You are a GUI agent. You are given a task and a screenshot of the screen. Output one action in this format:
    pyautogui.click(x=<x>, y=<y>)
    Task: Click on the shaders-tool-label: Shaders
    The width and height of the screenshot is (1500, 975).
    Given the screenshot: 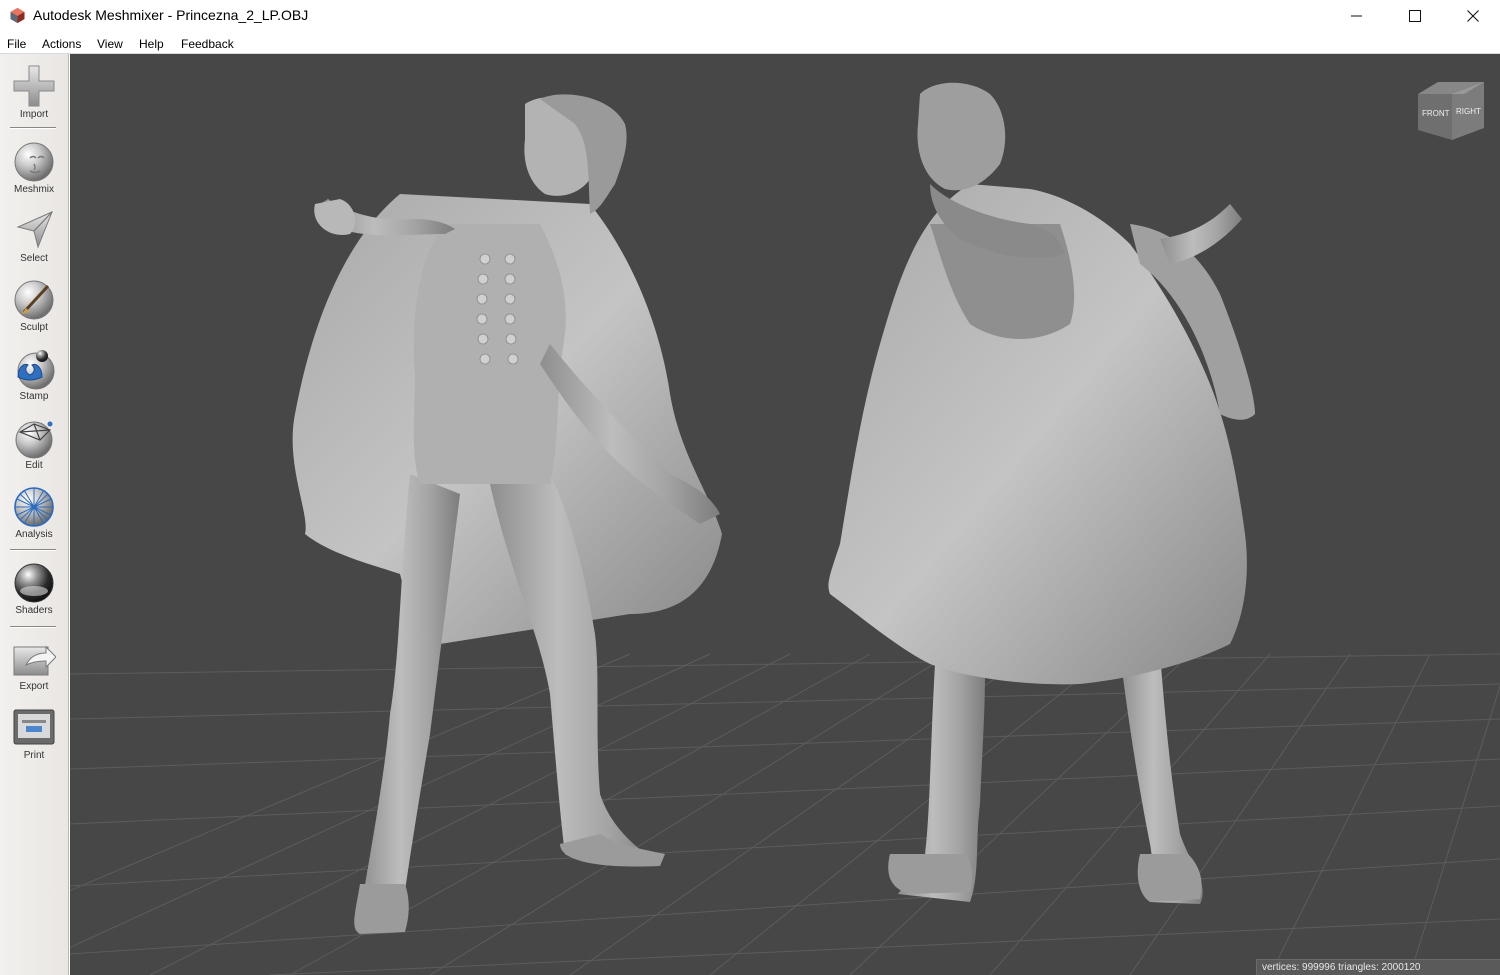 What is the action you would take?
    pyautogui.click(x=34, y=610)
    